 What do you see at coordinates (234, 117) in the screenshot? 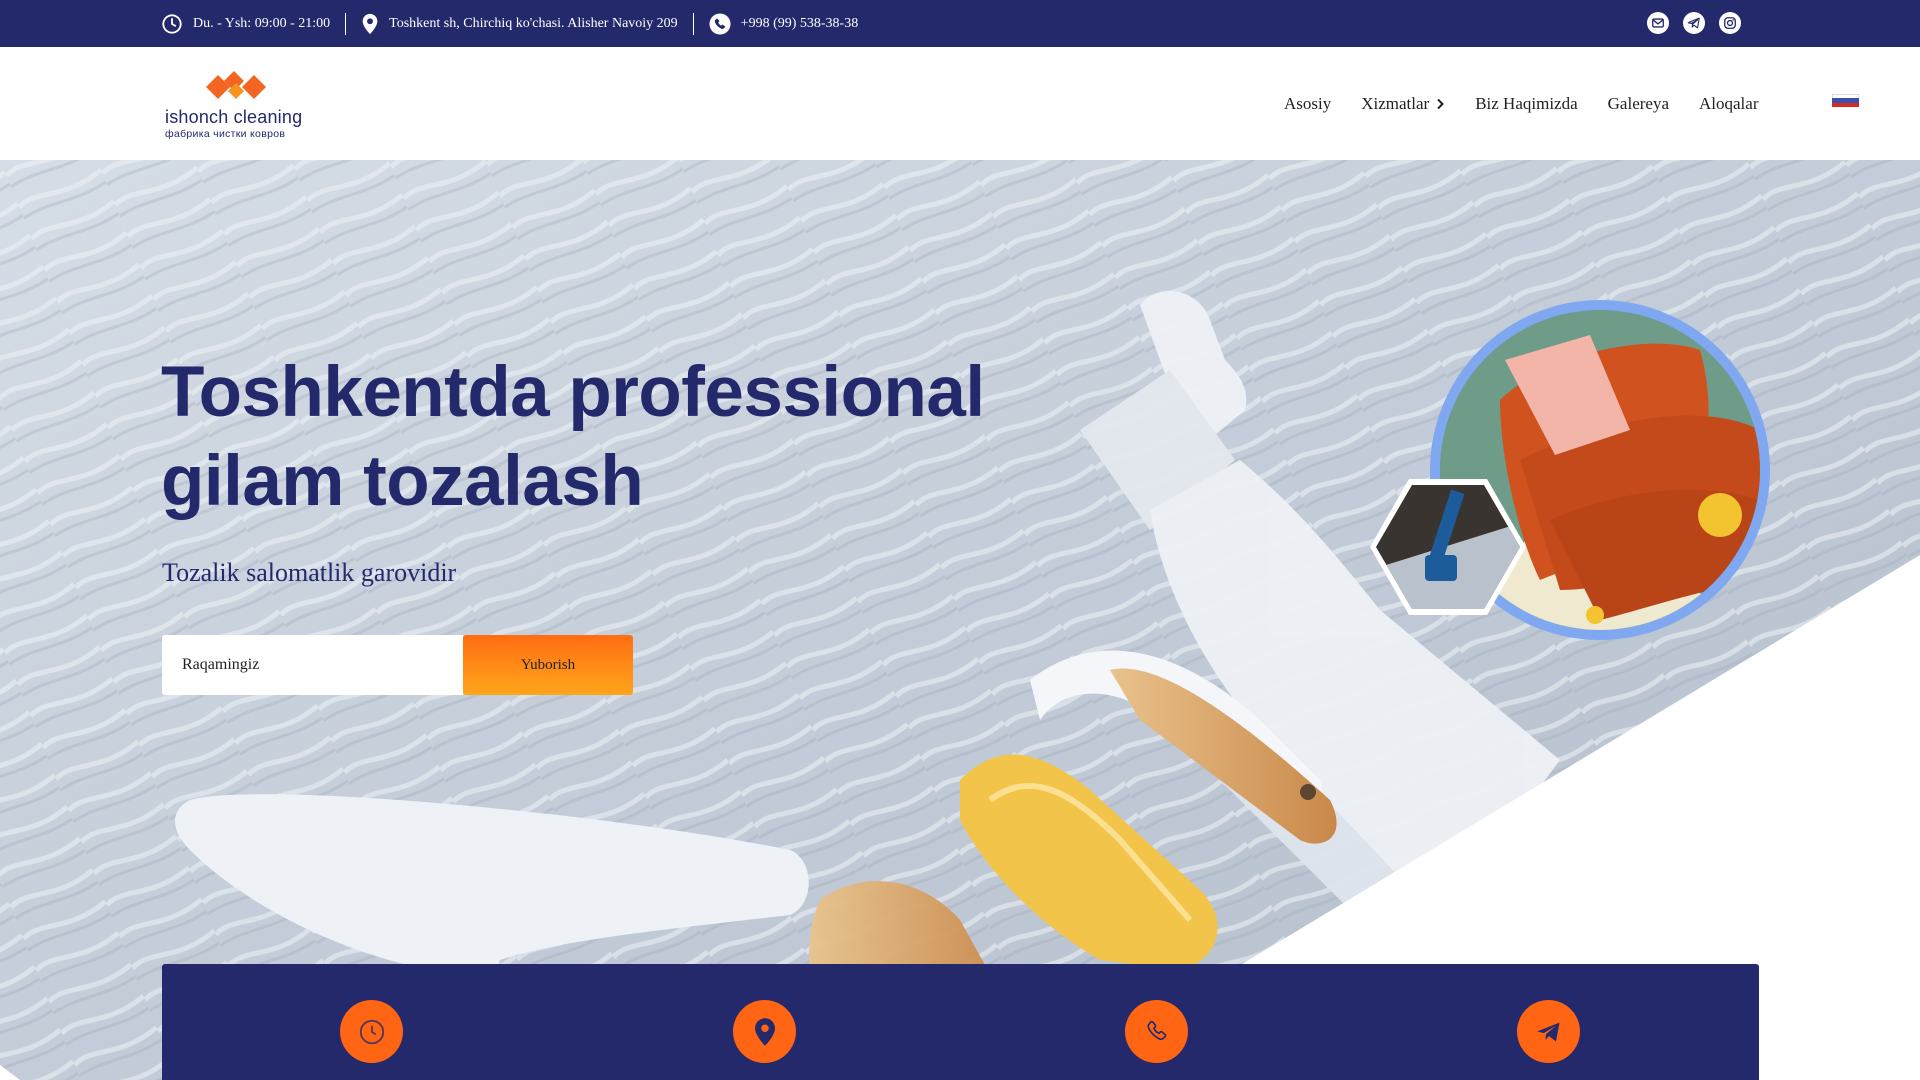
I see `logo-brand: ishonch cleaning` at bounding box center [234, 117].